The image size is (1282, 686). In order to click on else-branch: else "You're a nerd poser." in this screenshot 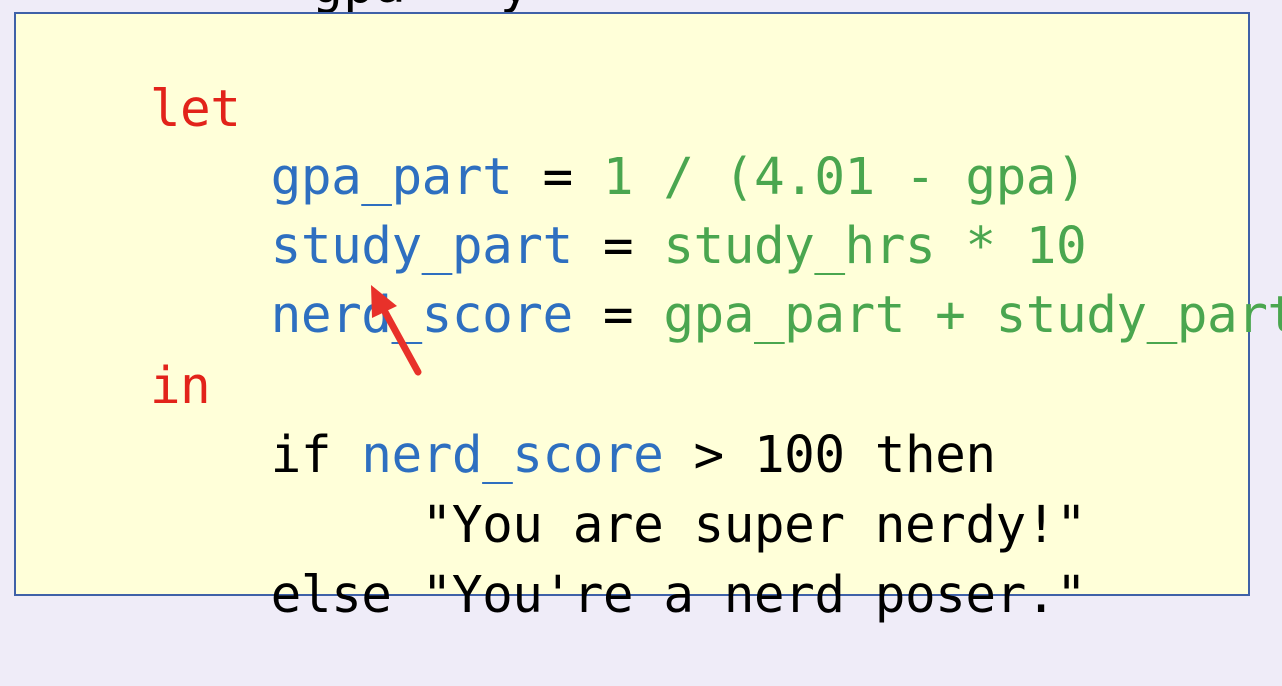, I will do `click(678, 595)`.